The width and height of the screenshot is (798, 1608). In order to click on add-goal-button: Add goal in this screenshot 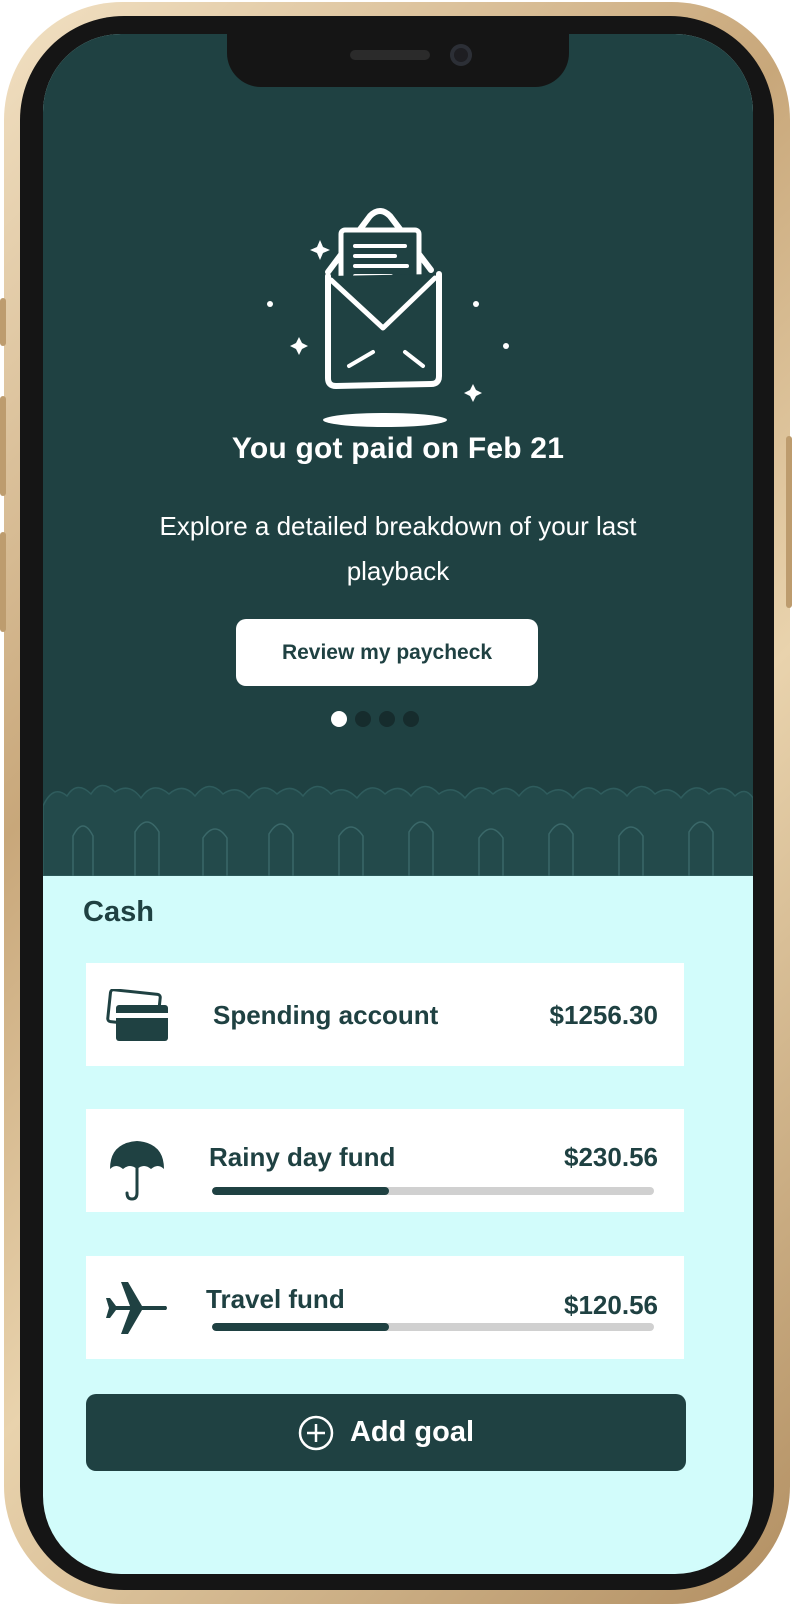, I will do `click(386, 1432)`.